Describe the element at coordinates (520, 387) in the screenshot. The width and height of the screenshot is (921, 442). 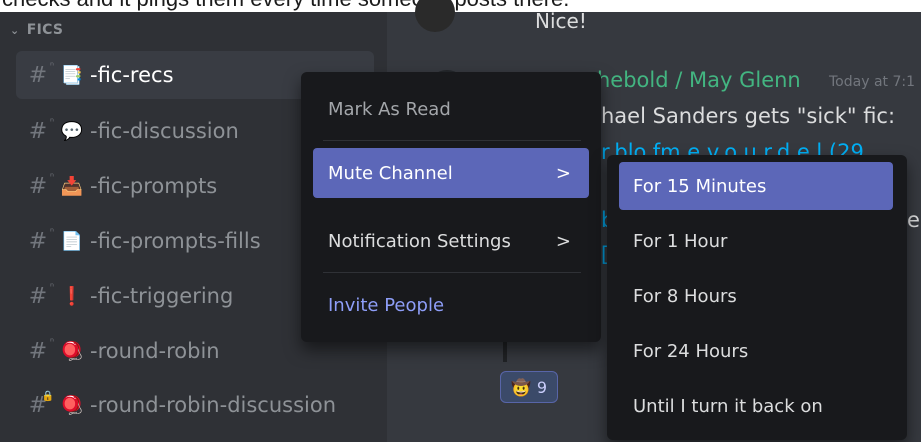
I see `cowboy-emoji-icon: 🤠` at that location.